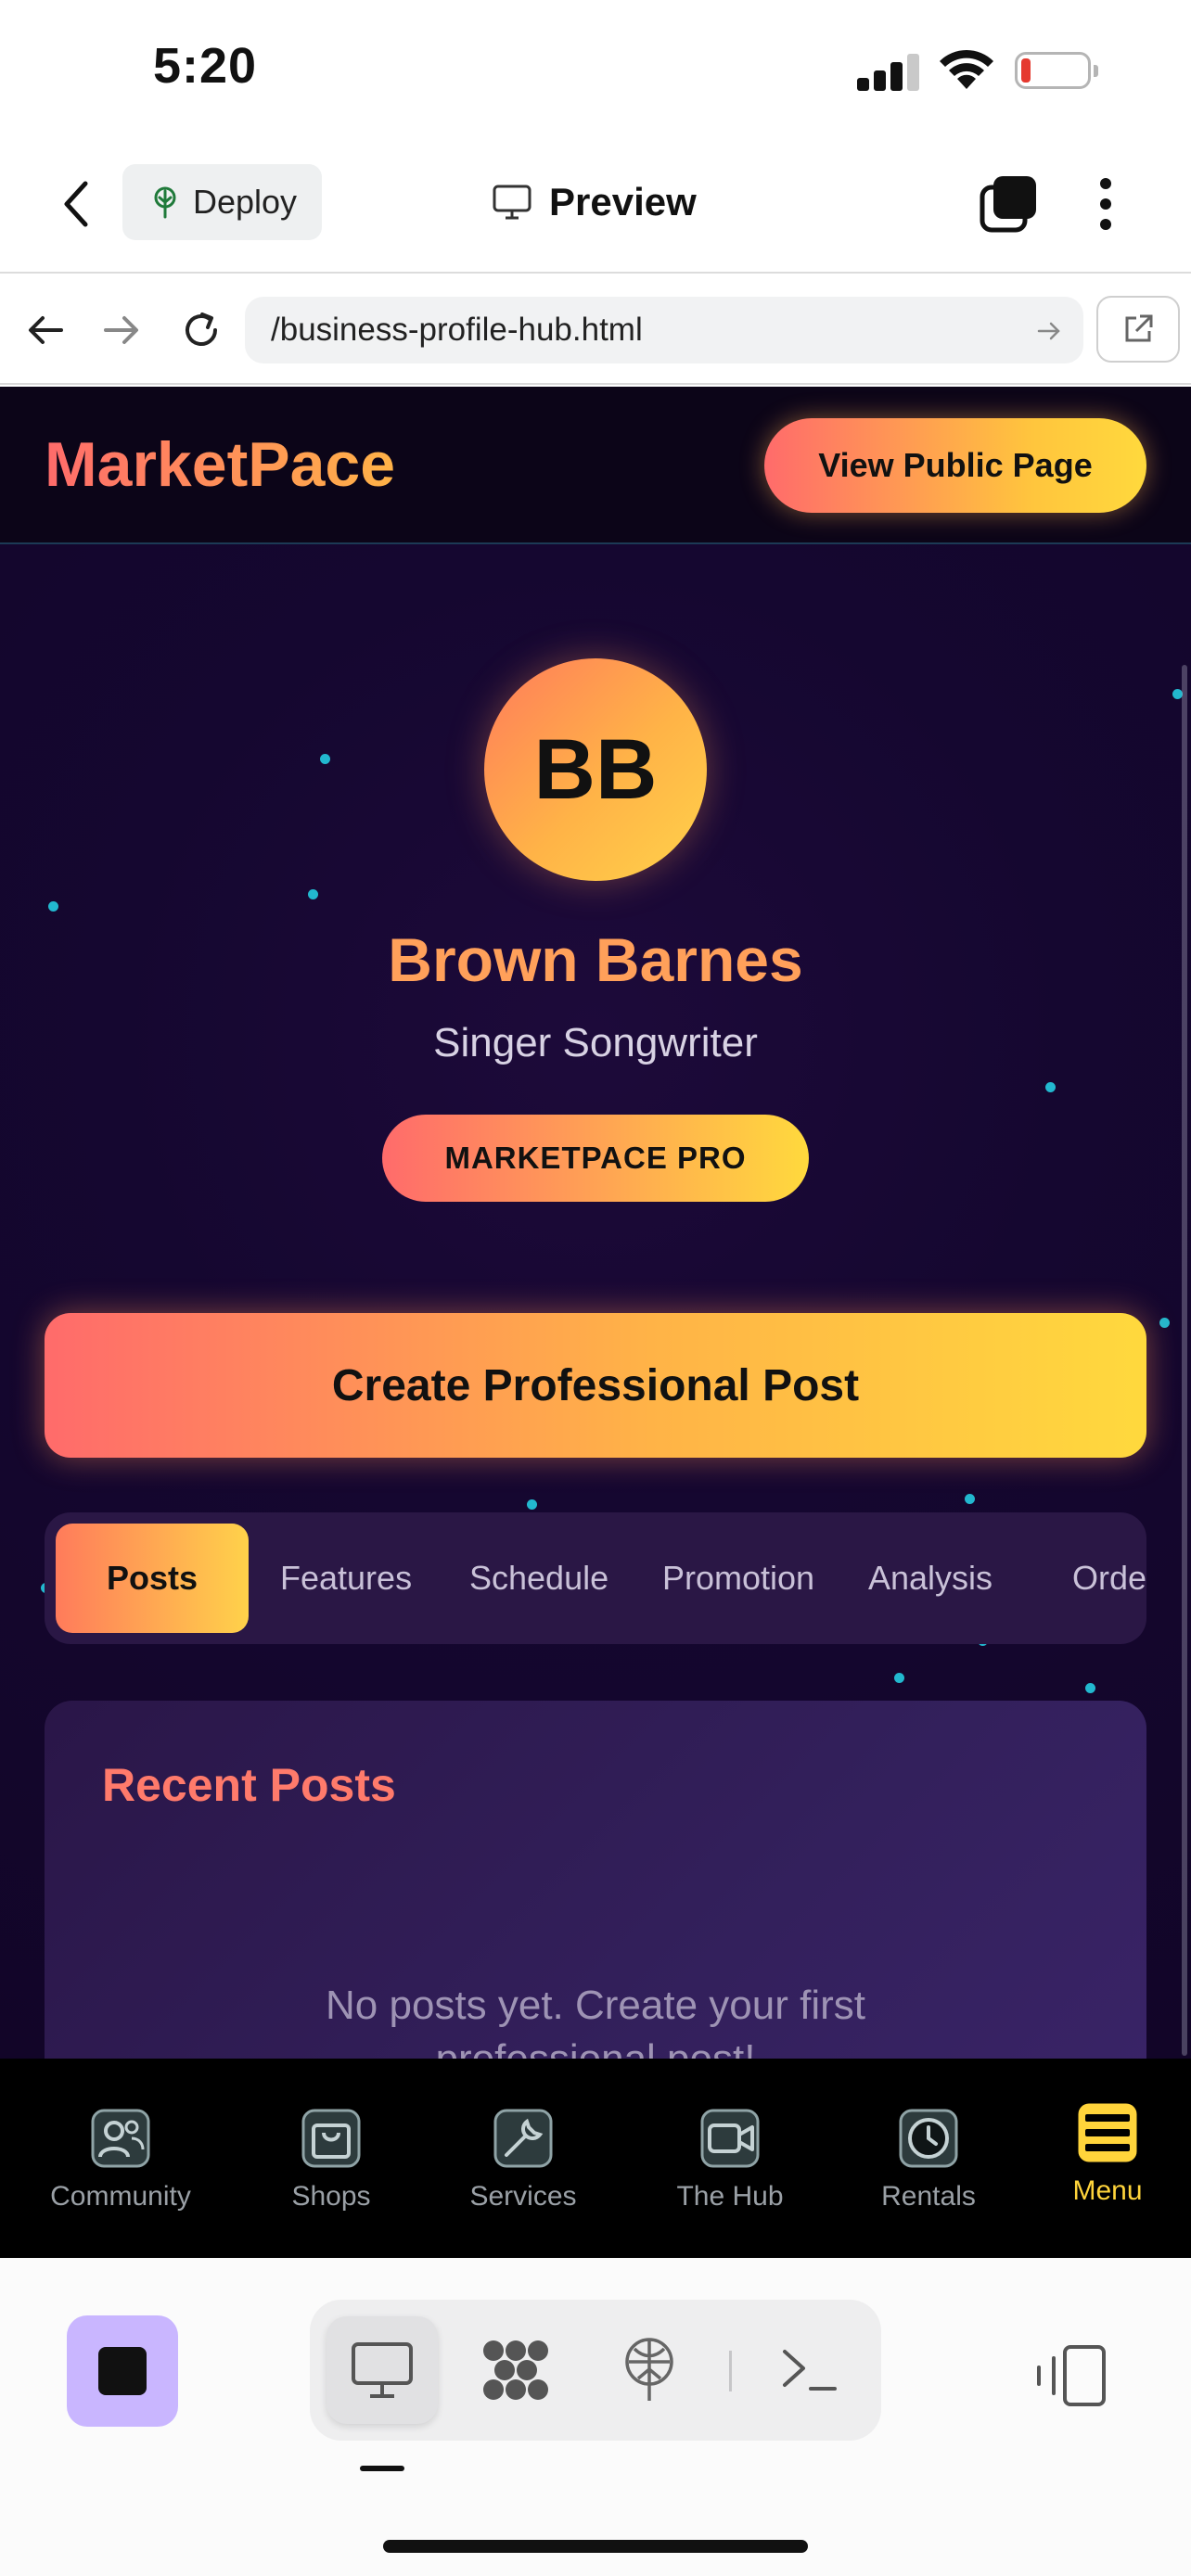  I want to click on desktop-preview-tab, so click(382, 2370).